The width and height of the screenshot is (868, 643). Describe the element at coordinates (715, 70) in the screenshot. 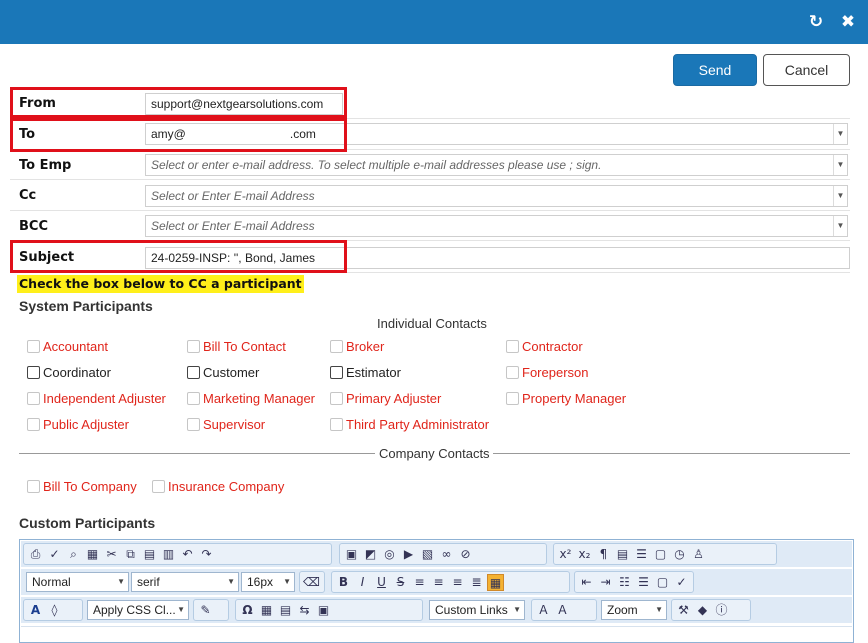

I see `send-button: Send` at that location.